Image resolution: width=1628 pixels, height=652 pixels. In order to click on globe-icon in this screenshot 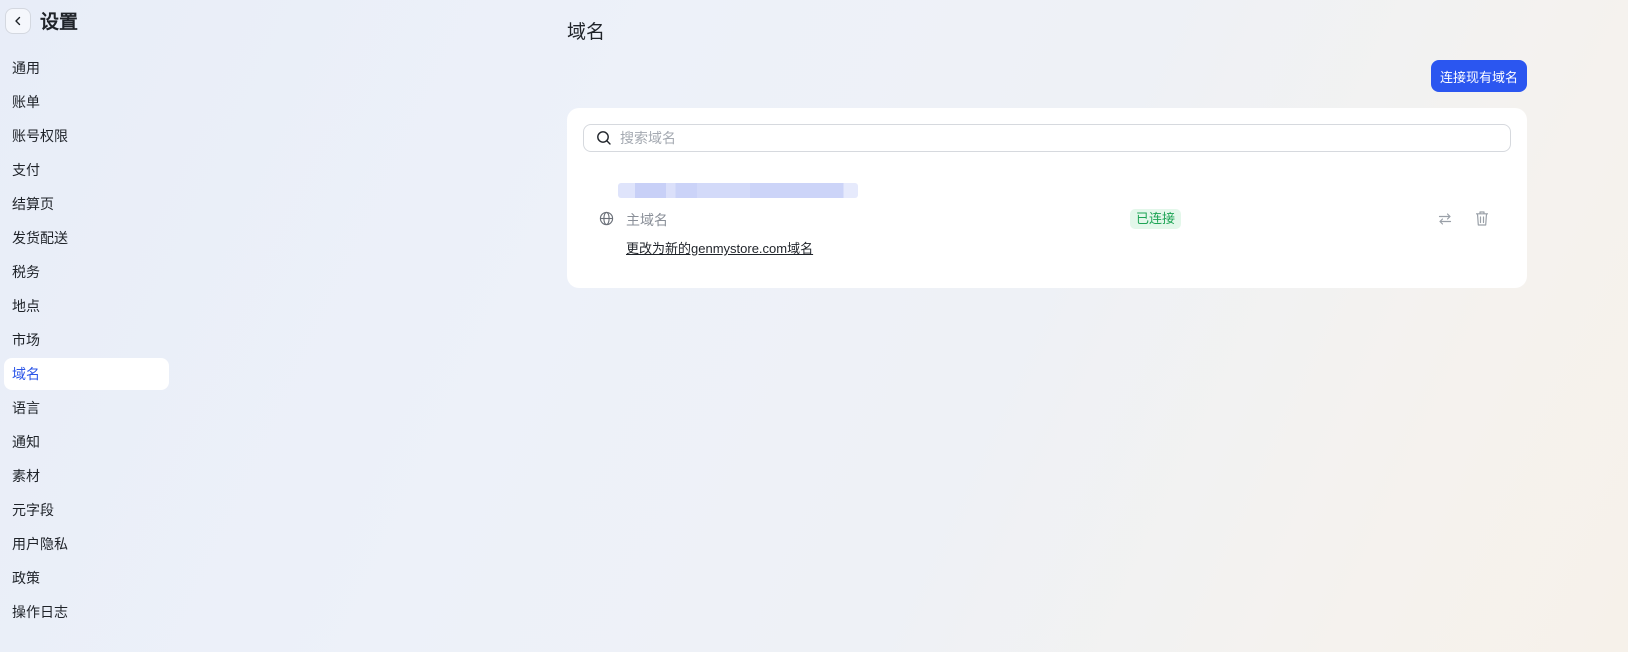, I will do `click(606, 218)`.